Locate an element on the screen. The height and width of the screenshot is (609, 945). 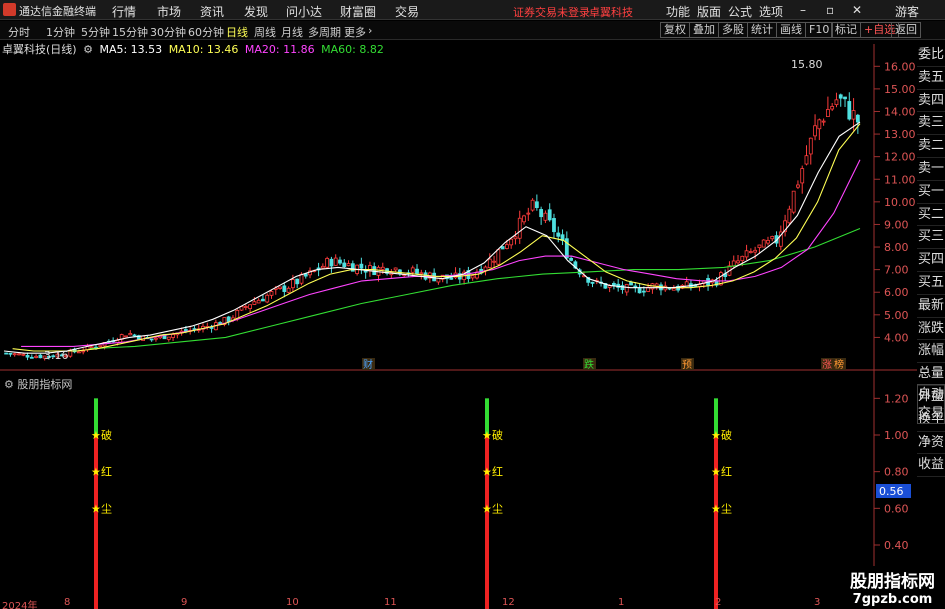
signal-label: 红 is located at coordinates (106, 472).